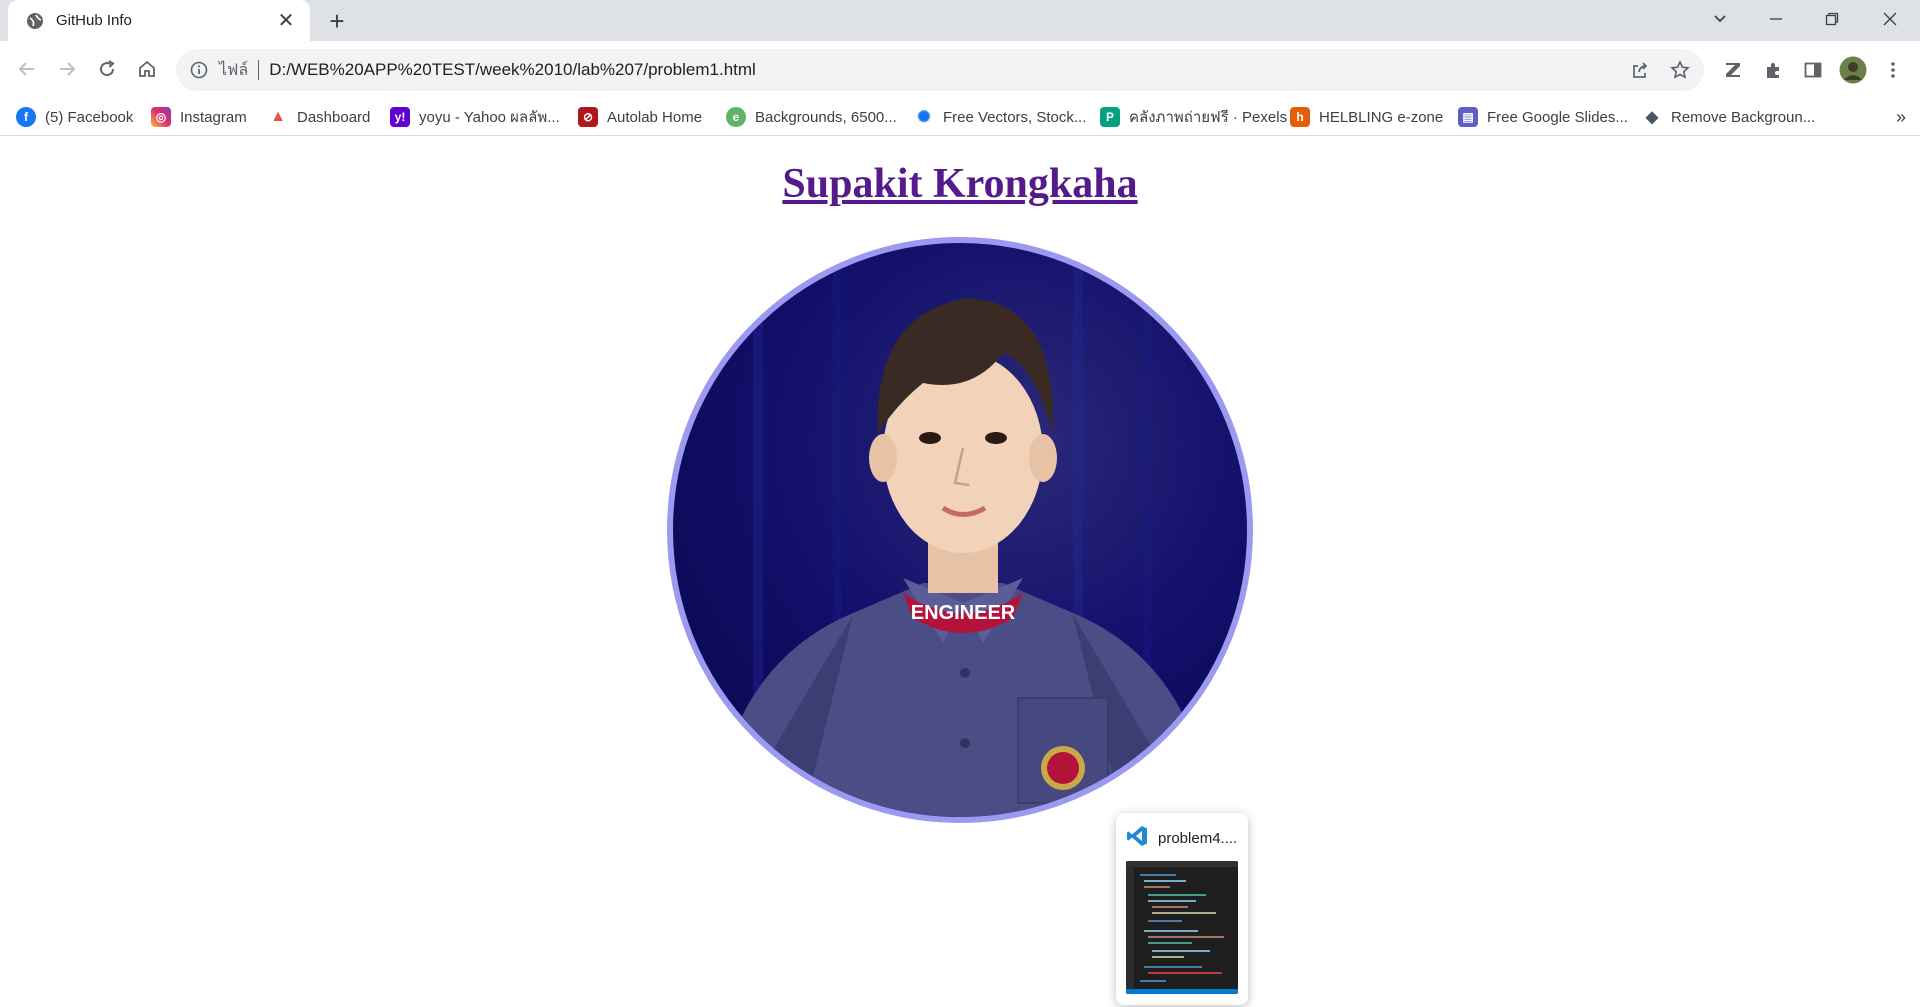 The width and height of the screenshot is (1920, 1007). Describe the element at coordinates (334, 117) in the screenshot. I see `bookmark-label: Dashboard` at that location.